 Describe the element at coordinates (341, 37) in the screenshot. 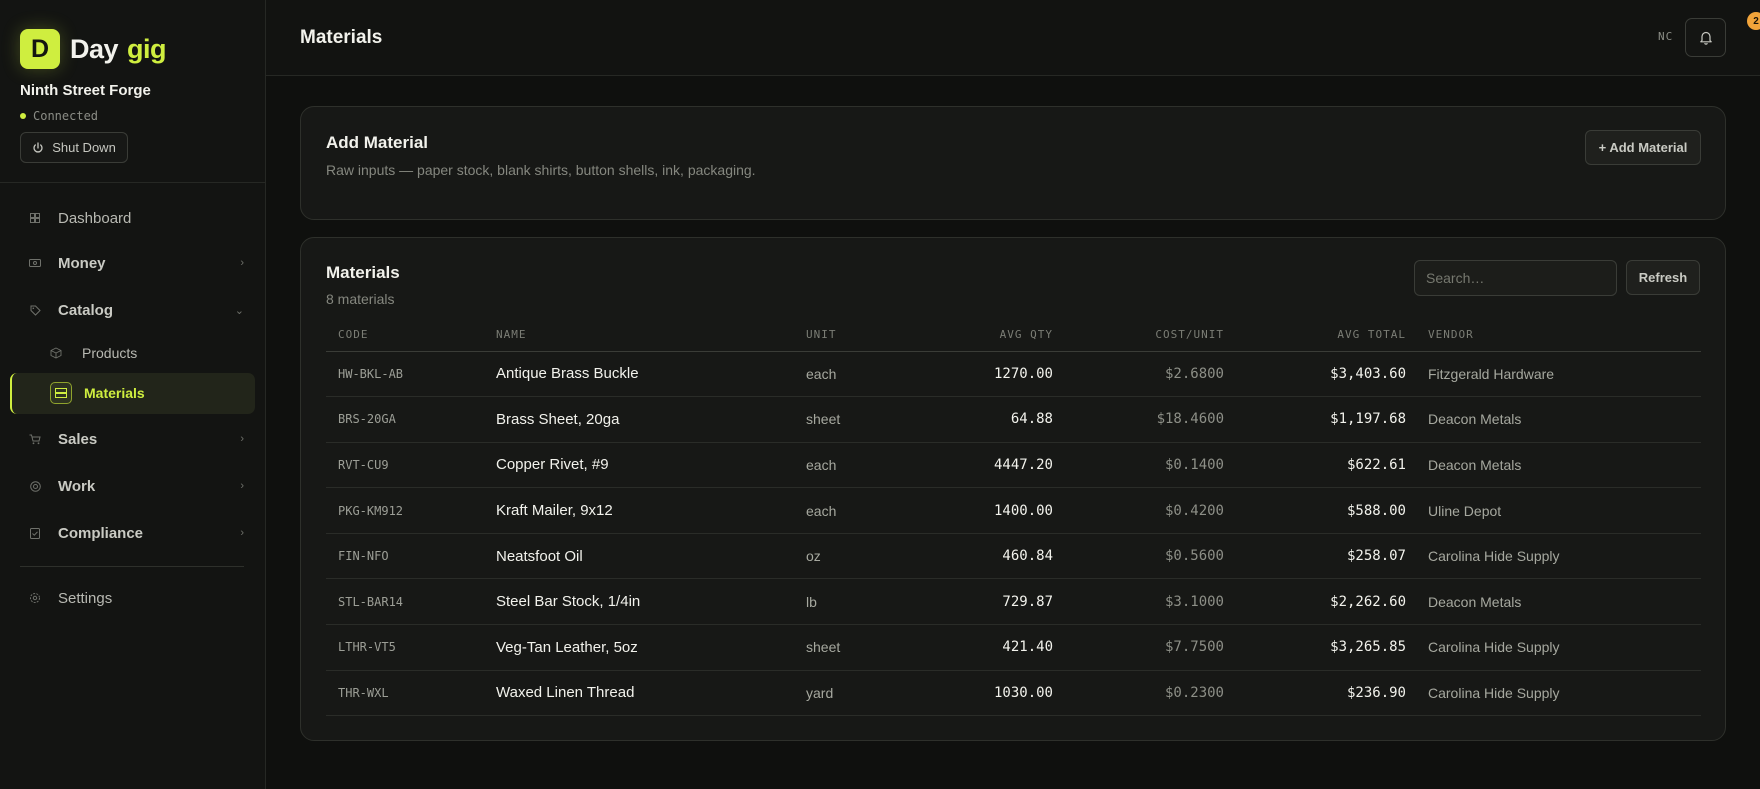

I see `page-title: Materials` at that location.